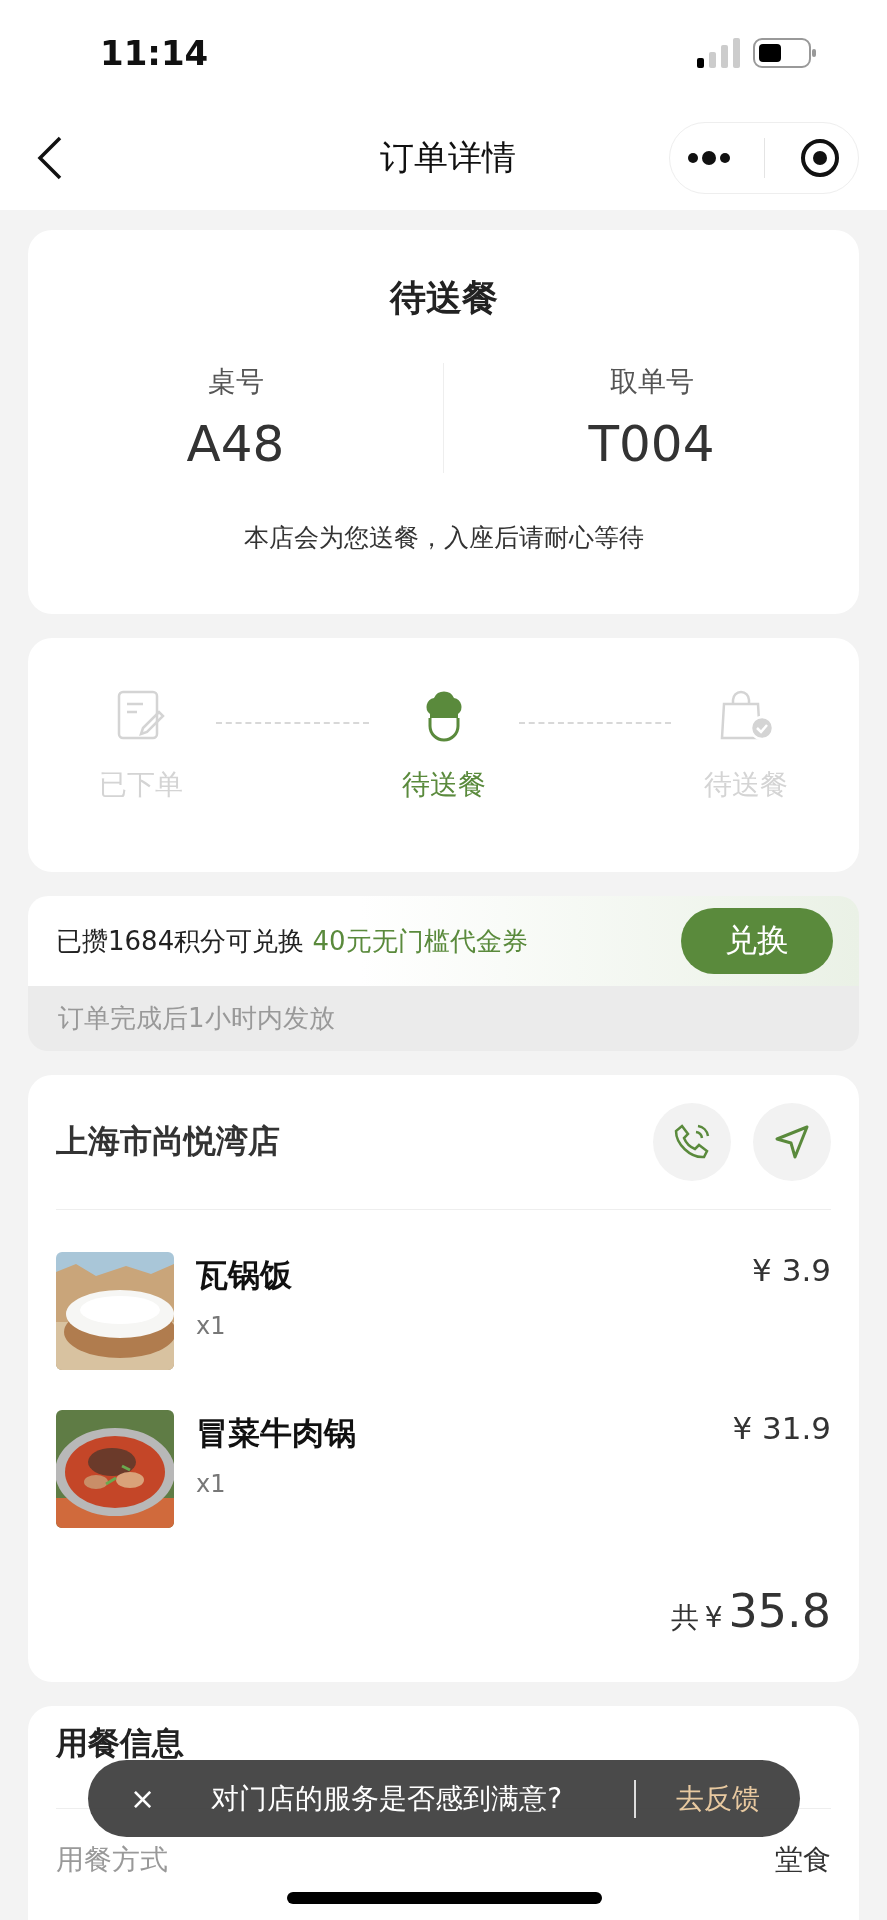 This screenshot has width=887, height=1920. I want to click on info-label: 用餐方式, so click(112, 1860).